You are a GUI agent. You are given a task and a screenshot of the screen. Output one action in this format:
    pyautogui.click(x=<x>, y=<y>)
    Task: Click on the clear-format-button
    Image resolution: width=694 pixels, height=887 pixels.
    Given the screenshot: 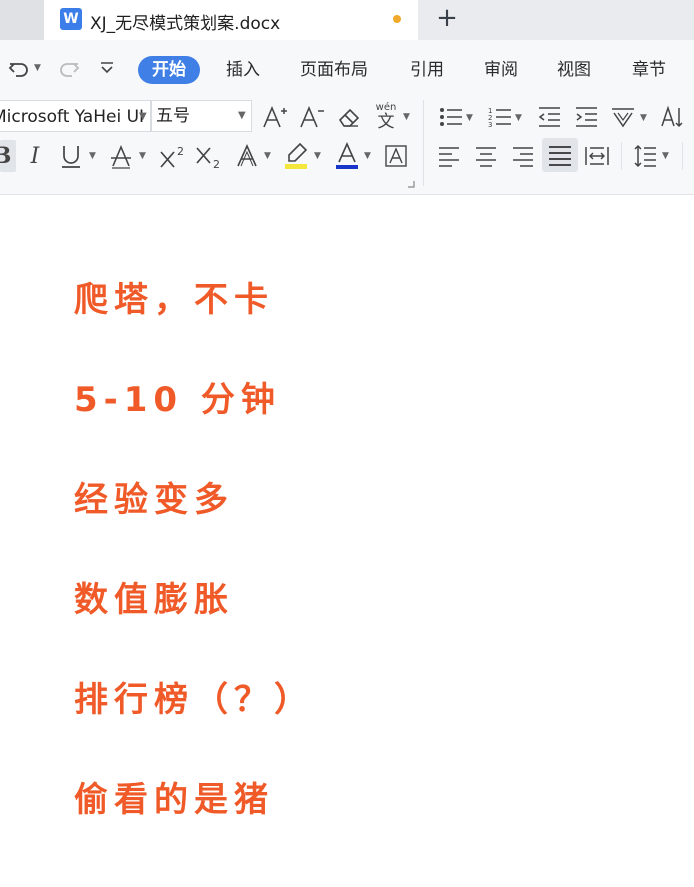 What is the action you would take?
    pyautogui.click(x=349, y=117)
    